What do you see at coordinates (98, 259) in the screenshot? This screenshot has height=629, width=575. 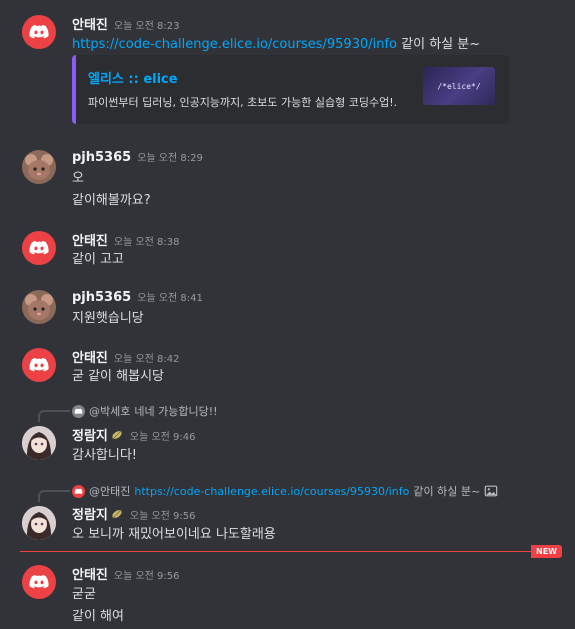 I see `message-text: 같이 고고` at bounding box center [98, 259].